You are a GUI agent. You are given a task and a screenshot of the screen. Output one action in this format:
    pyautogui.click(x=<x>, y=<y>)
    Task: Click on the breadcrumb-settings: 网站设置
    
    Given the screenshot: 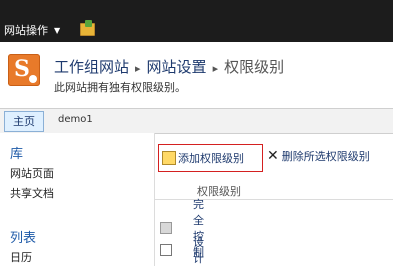 What is the action you would take?
    pyautogui.click(x=177, y=67)
    